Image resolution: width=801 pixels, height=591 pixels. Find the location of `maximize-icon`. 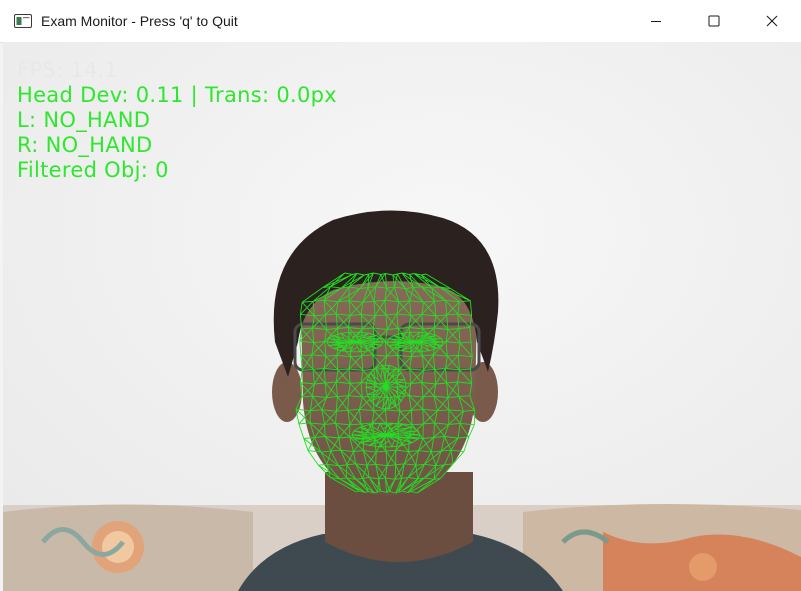

maximize-icon is located at coordinates (714, 21).